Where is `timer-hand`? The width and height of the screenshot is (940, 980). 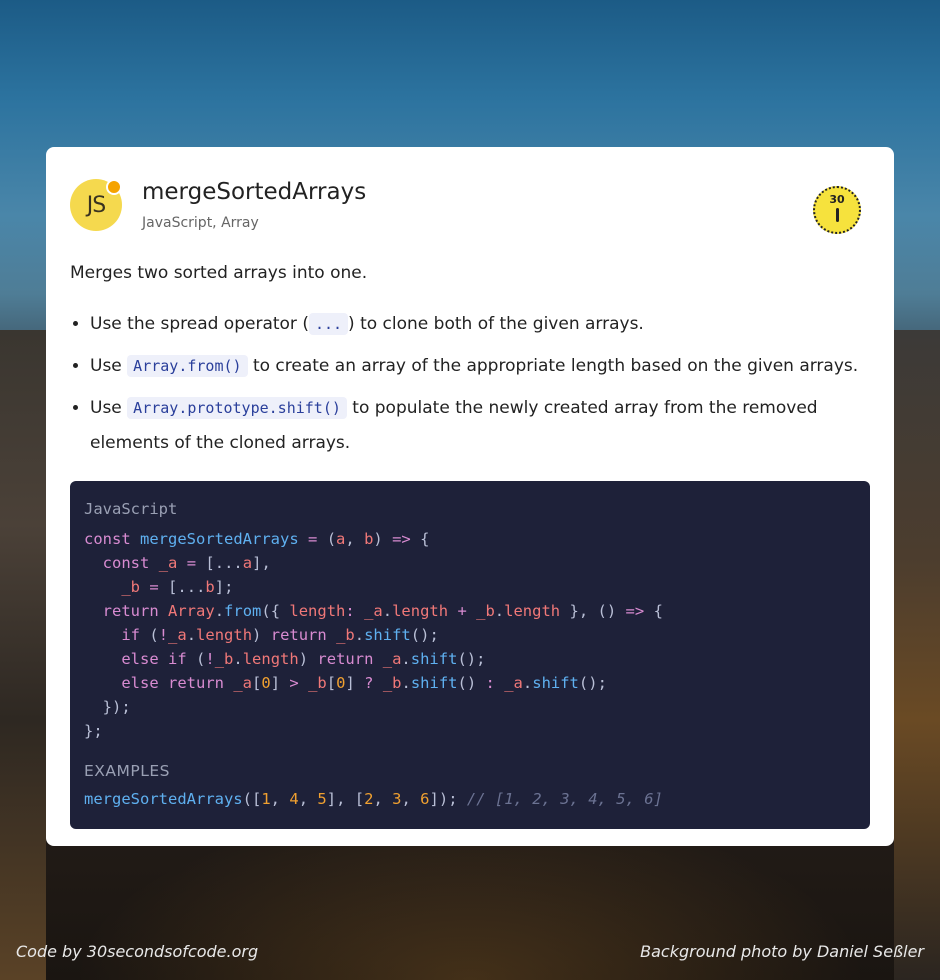
timer-hand is located at coordinates (837, 215).